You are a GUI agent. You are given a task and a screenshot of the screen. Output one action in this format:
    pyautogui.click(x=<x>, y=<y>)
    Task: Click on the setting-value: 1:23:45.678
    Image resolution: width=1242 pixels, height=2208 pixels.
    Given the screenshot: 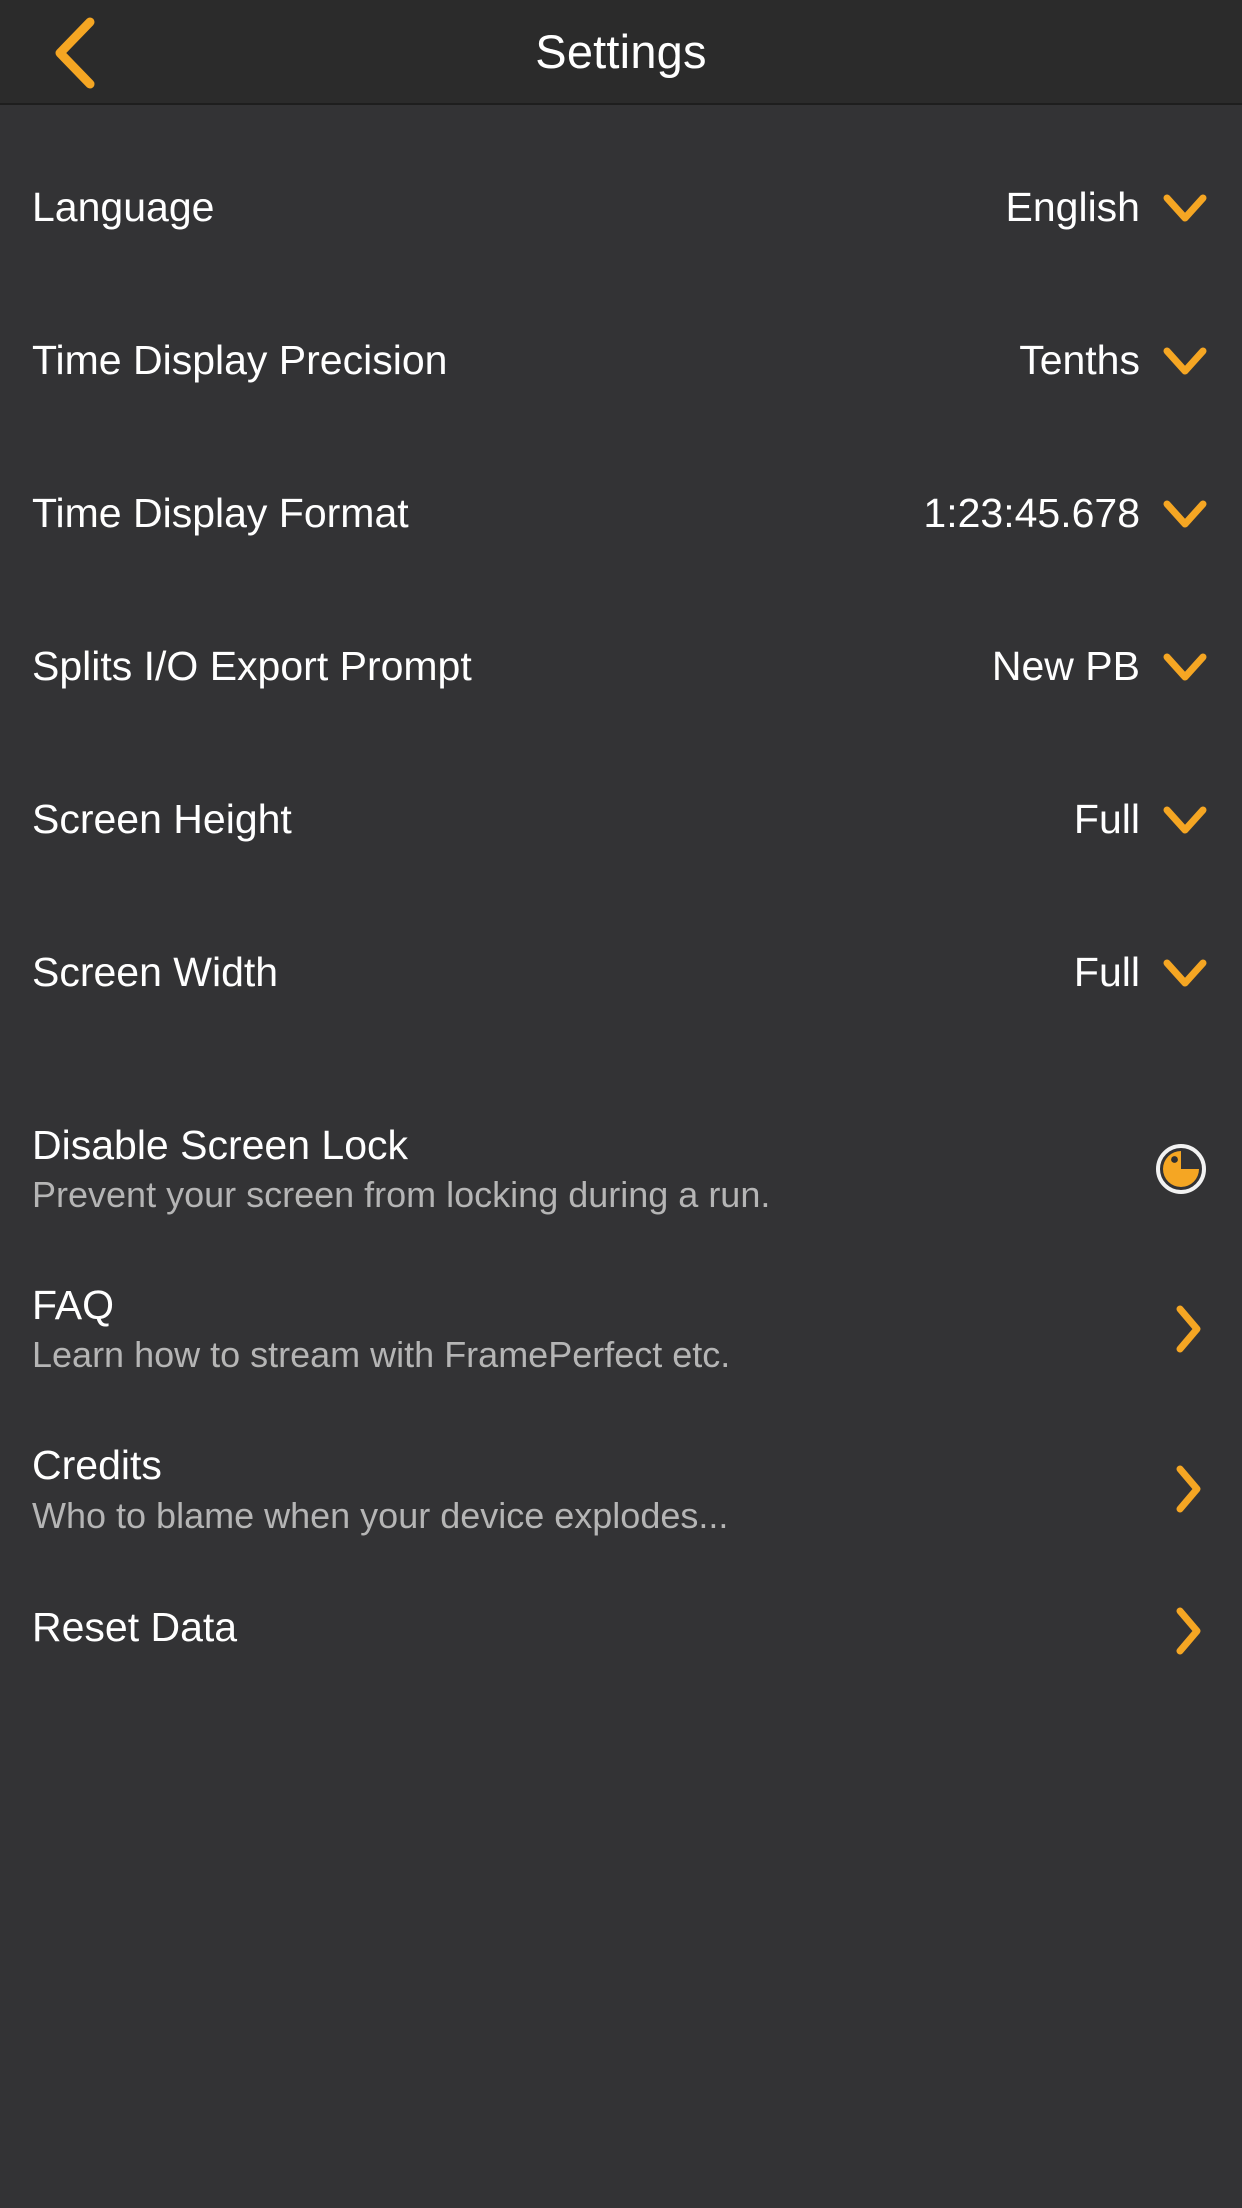 What is the action you would take?
    pyautogui.click(x=1031, y=513)
    